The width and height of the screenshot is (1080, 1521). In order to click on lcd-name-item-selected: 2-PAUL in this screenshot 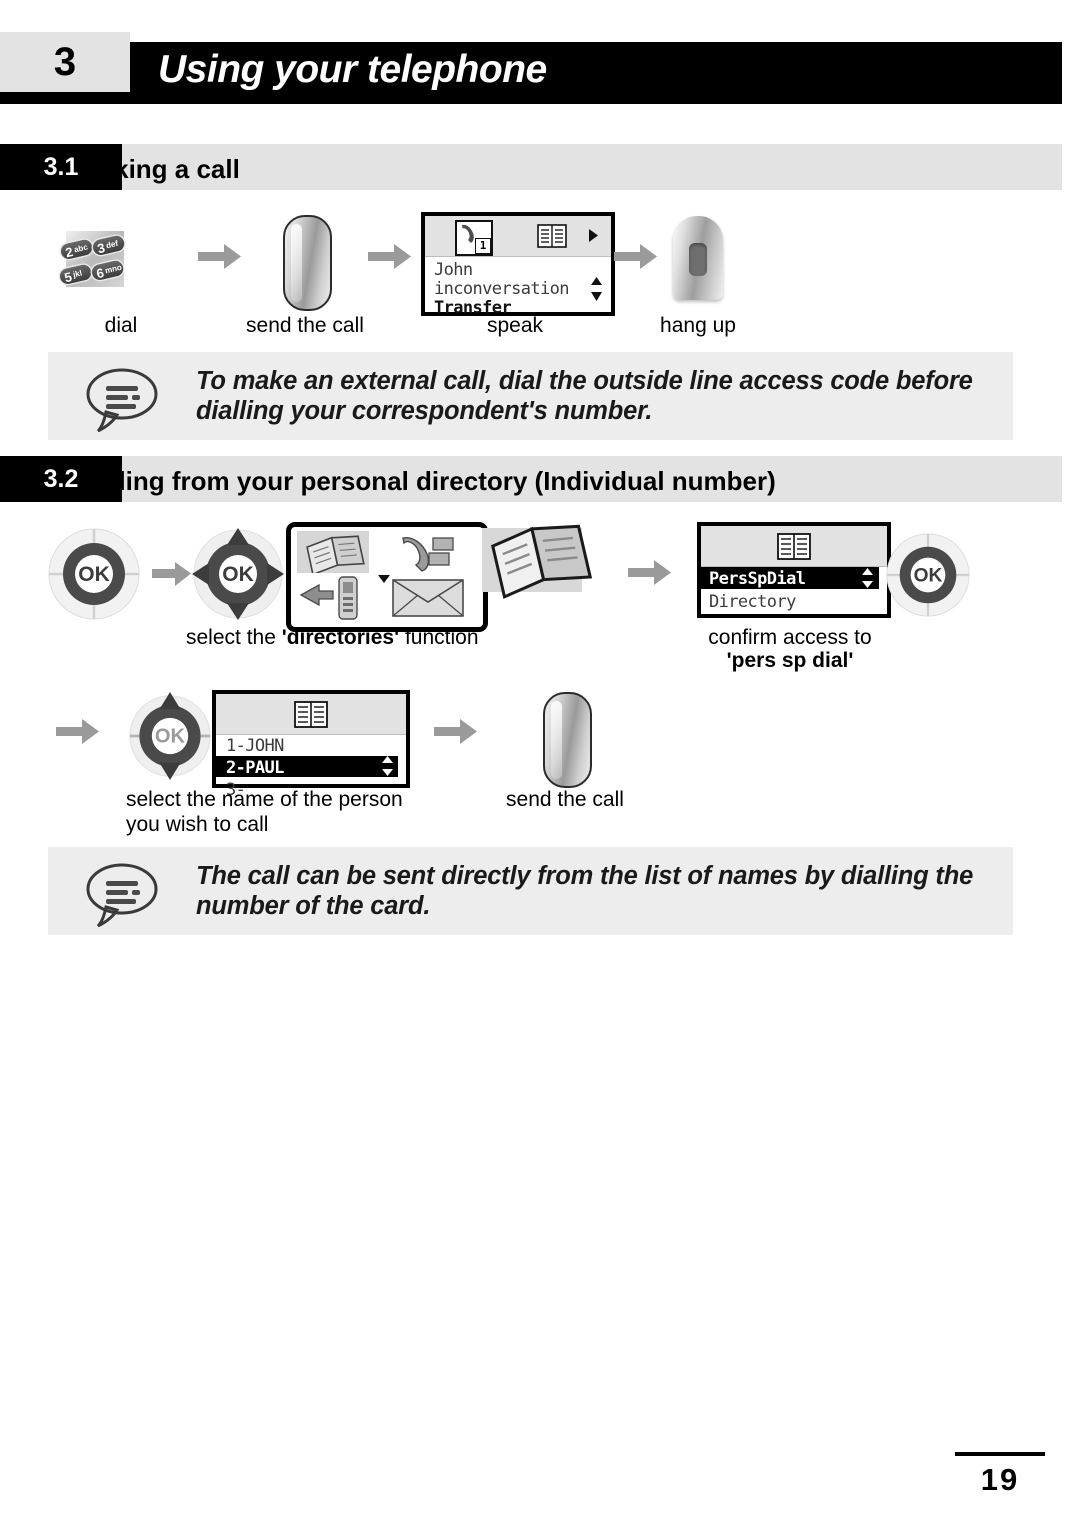, I will do `click(307, 767)`.